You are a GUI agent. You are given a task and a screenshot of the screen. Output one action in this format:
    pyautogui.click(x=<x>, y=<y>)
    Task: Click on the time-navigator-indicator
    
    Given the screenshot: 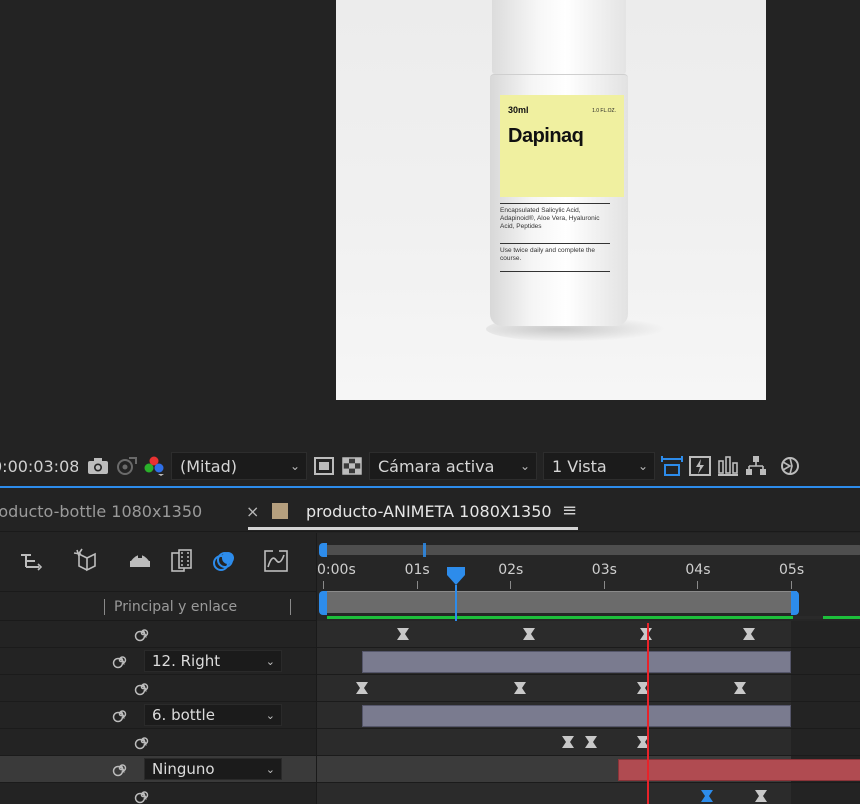 What is the action you would take?
    pyautogui.click(x=424, y=550)
    